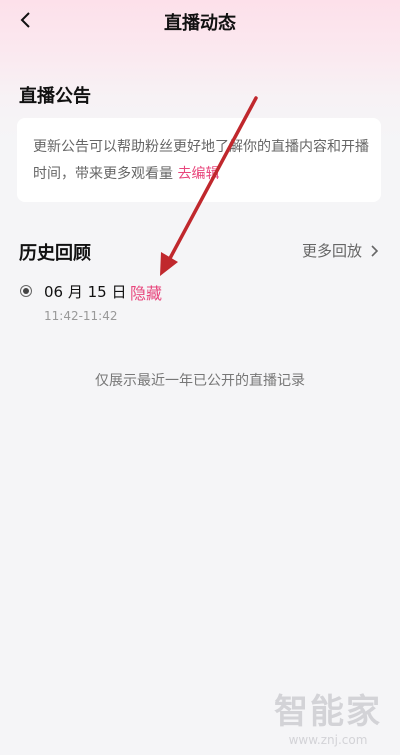 The width and height of the screenshot is (400, 755). What do you see at coordinates (200, 381) in the screenshot?
I see `history-footnote: 仅展示最近一年已公开的直播记录` at bounding box center [200, 381].